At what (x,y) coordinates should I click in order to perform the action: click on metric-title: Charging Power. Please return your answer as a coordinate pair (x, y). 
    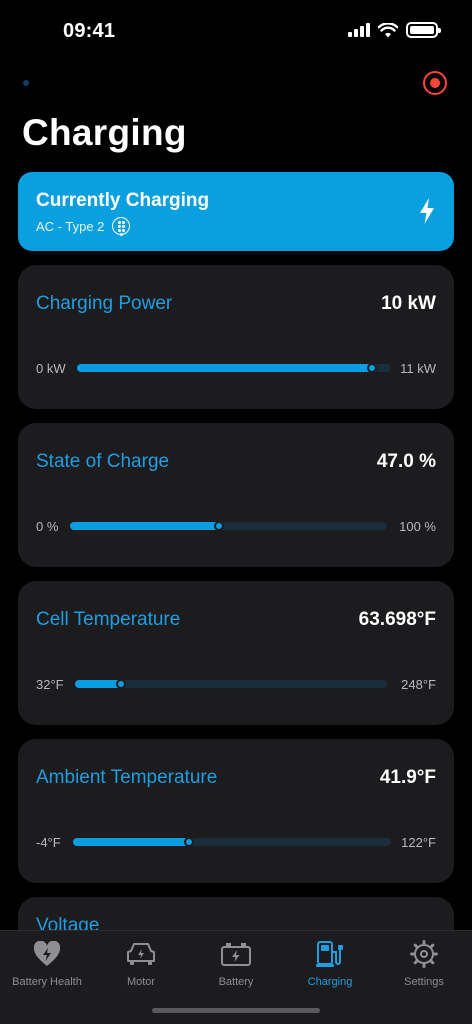
    Looking at the image, I should click on (104, 303).